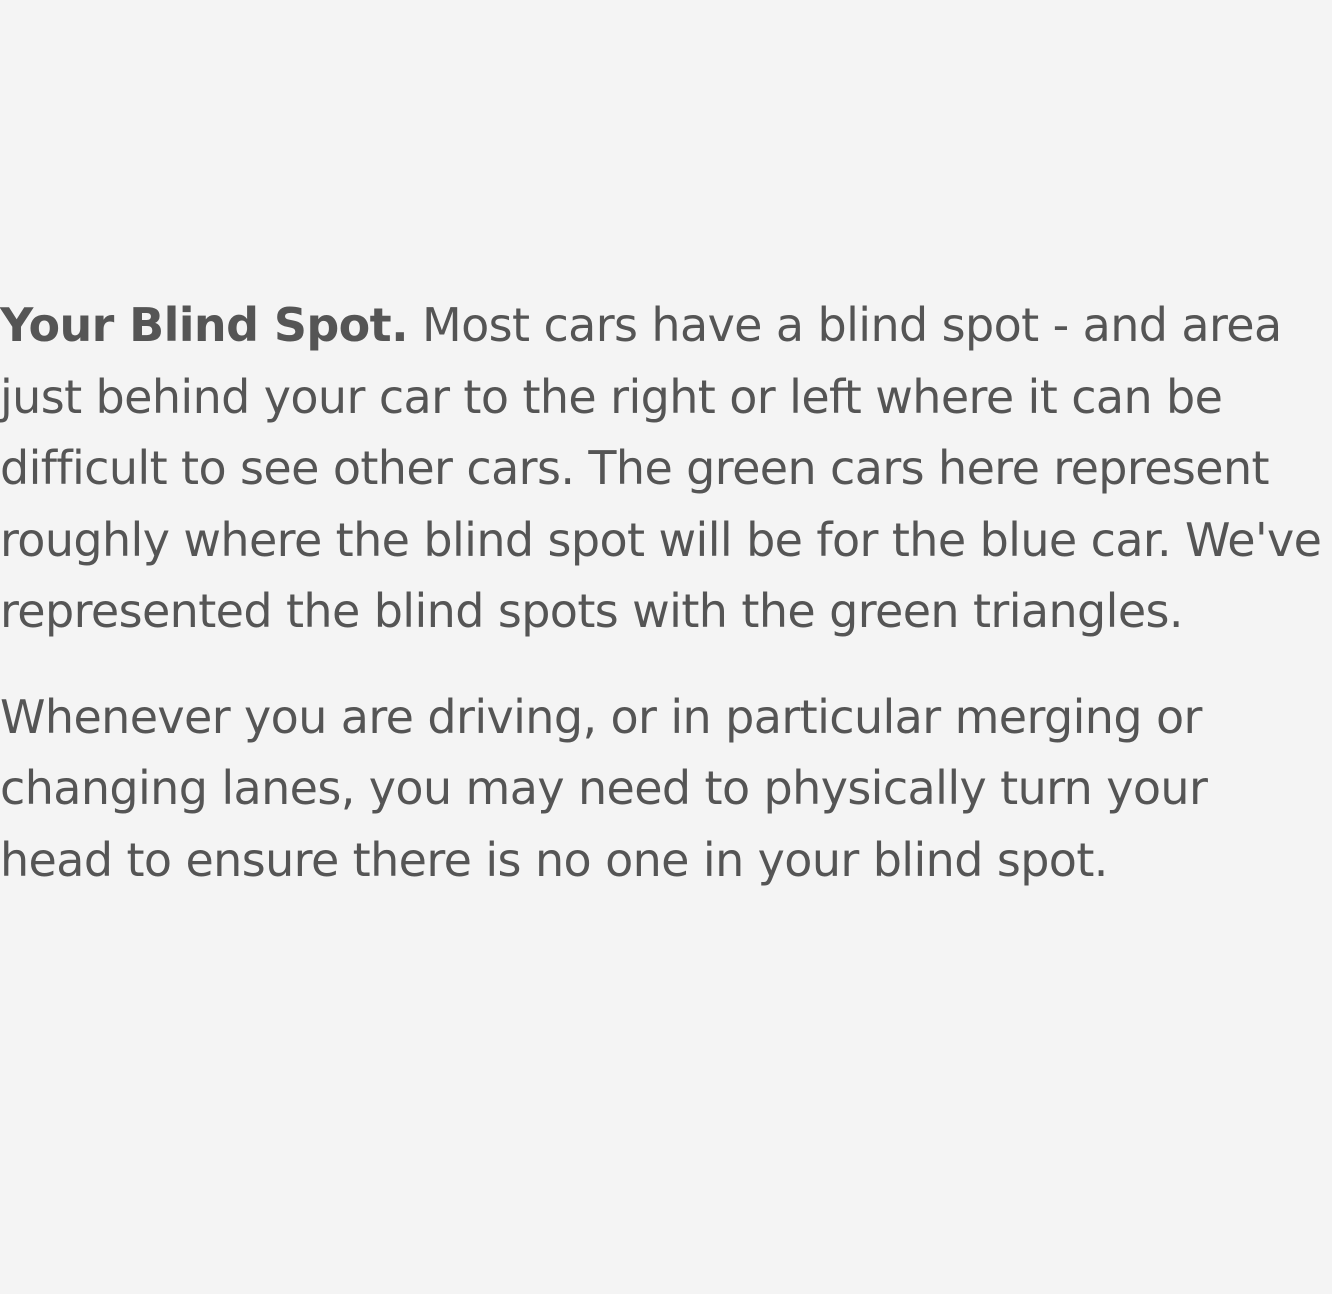 This screenshot has width=1332, height=1294. Describe the element at coordinates (204, 325) in the screenshot. I see `blind-spot-heading: Your Blind Spot.` at that location.